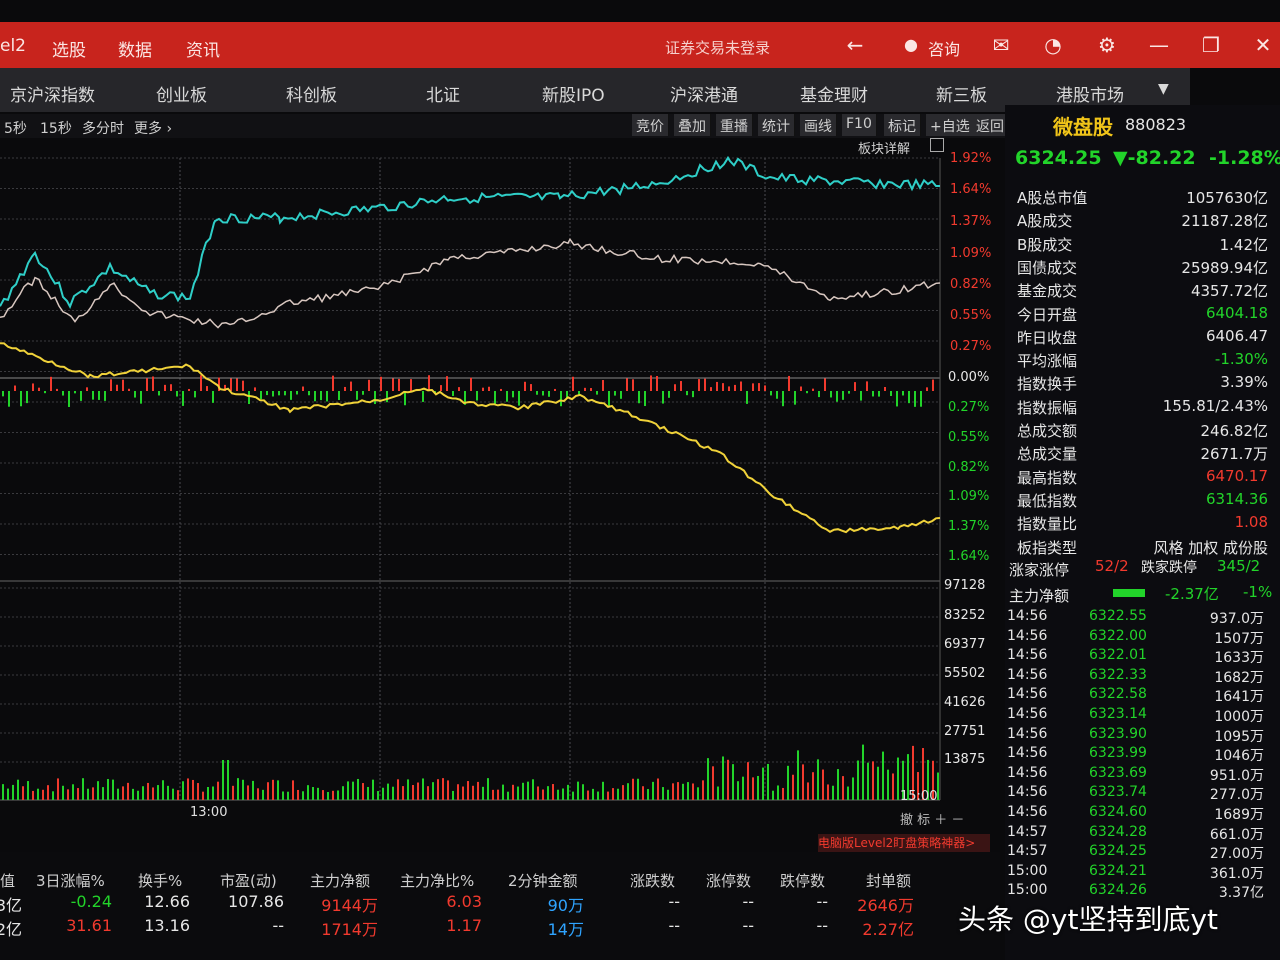 Image resolution: width=1280 pixels, height=960 pixels. I want to click on col-header: 跌停数, so click(802, 880).